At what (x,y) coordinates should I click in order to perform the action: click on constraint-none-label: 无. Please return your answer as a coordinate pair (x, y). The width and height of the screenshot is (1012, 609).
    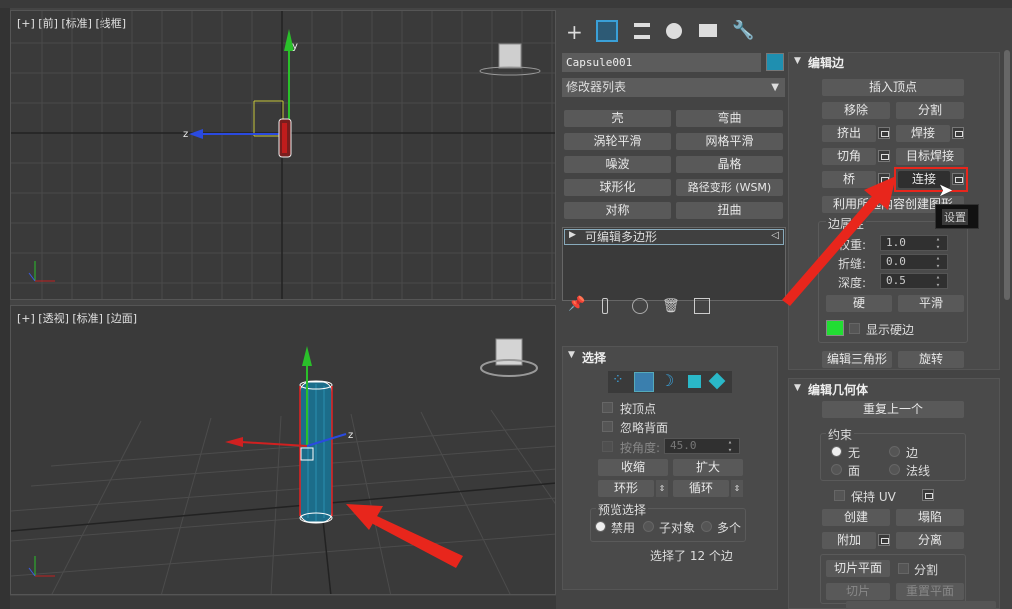
    Looking at the image, I should click on (854, 453).